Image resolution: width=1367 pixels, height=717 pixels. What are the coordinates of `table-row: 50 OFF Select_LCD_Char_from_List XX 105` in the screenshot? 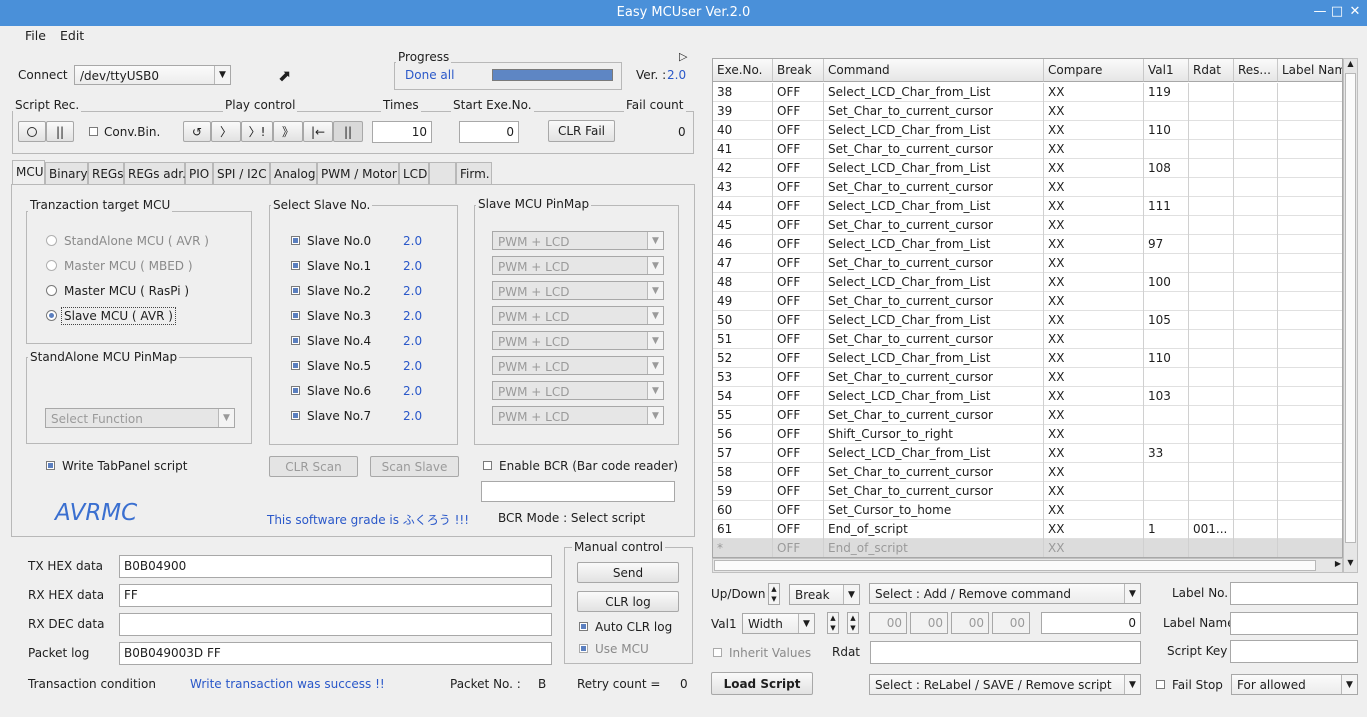 It's located at (1027, 320).